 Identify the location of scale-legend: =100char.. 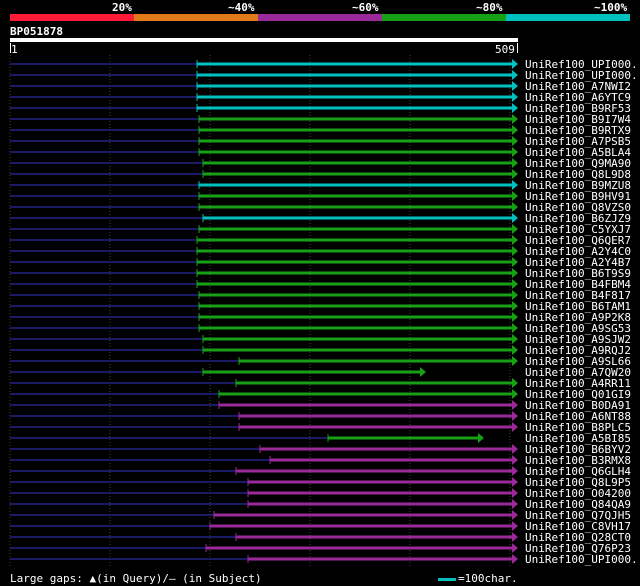
(478, 578).